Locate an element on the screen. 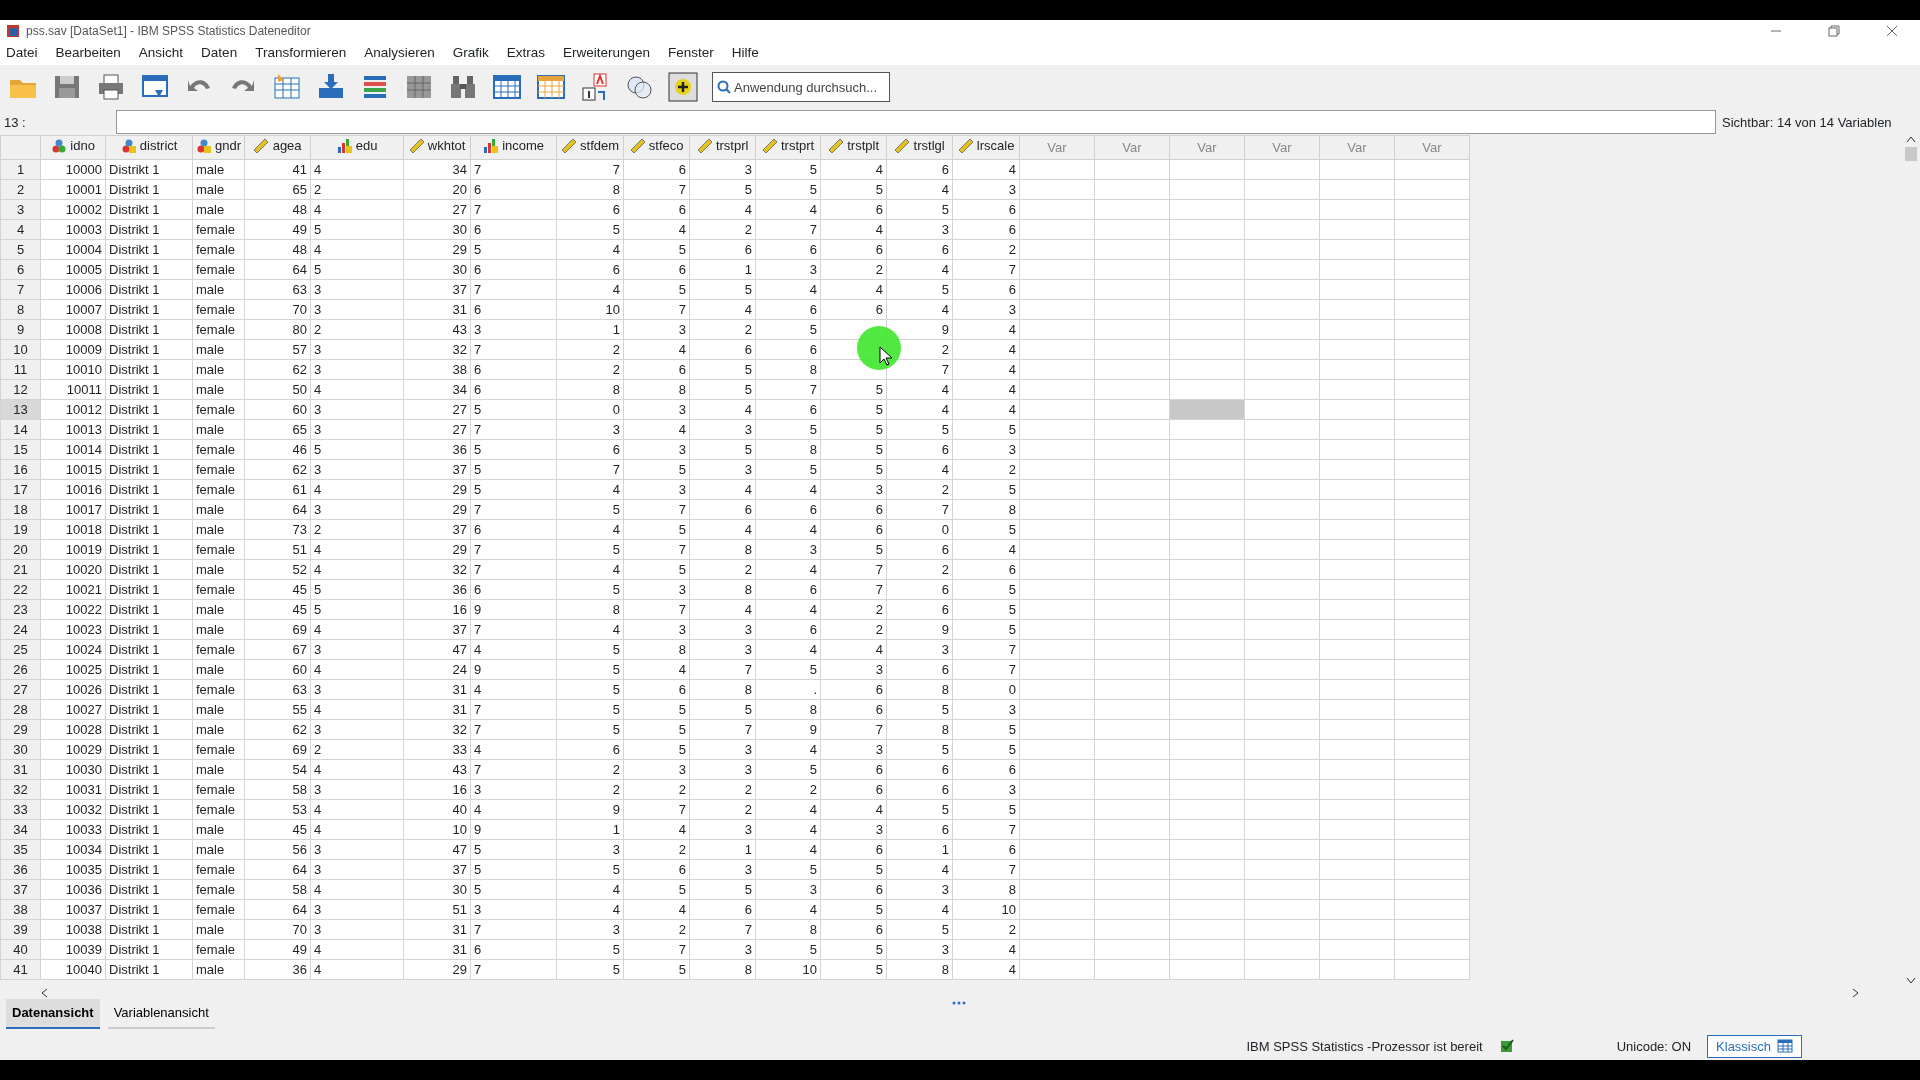 The image size is (1920, 1080). row-number: 9 is located at coordinates (20, 329).